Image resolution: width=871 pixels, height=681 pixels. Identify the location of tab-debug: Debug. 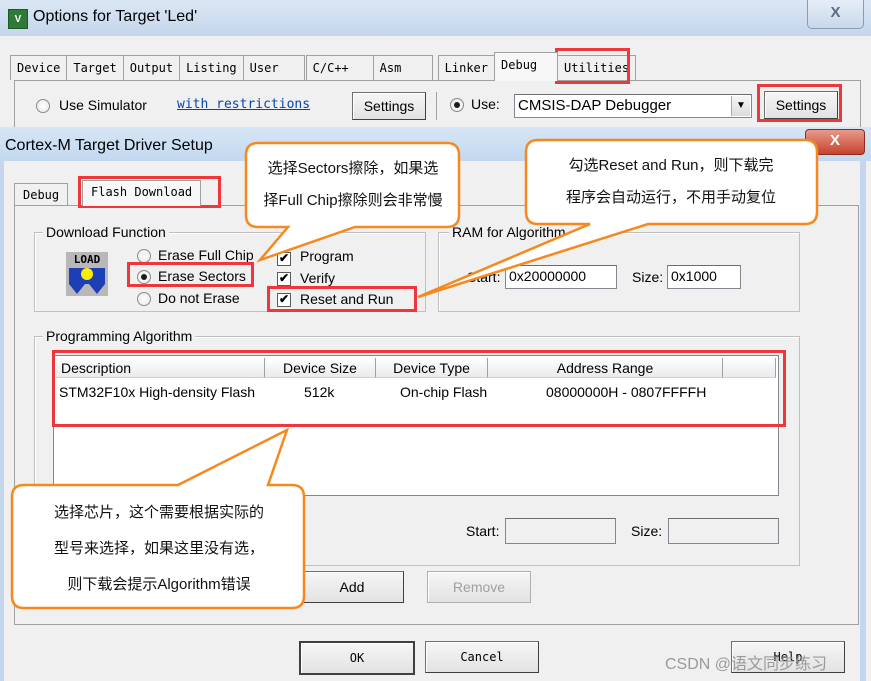
(526, 66).